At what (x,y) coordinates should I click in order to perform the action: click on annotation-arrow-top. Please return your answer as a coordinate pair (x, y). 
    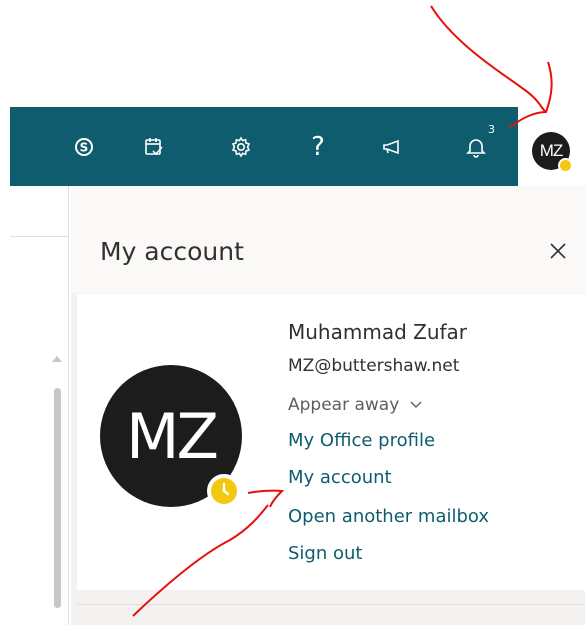
    Looking at the image, I should click on (488, 59).